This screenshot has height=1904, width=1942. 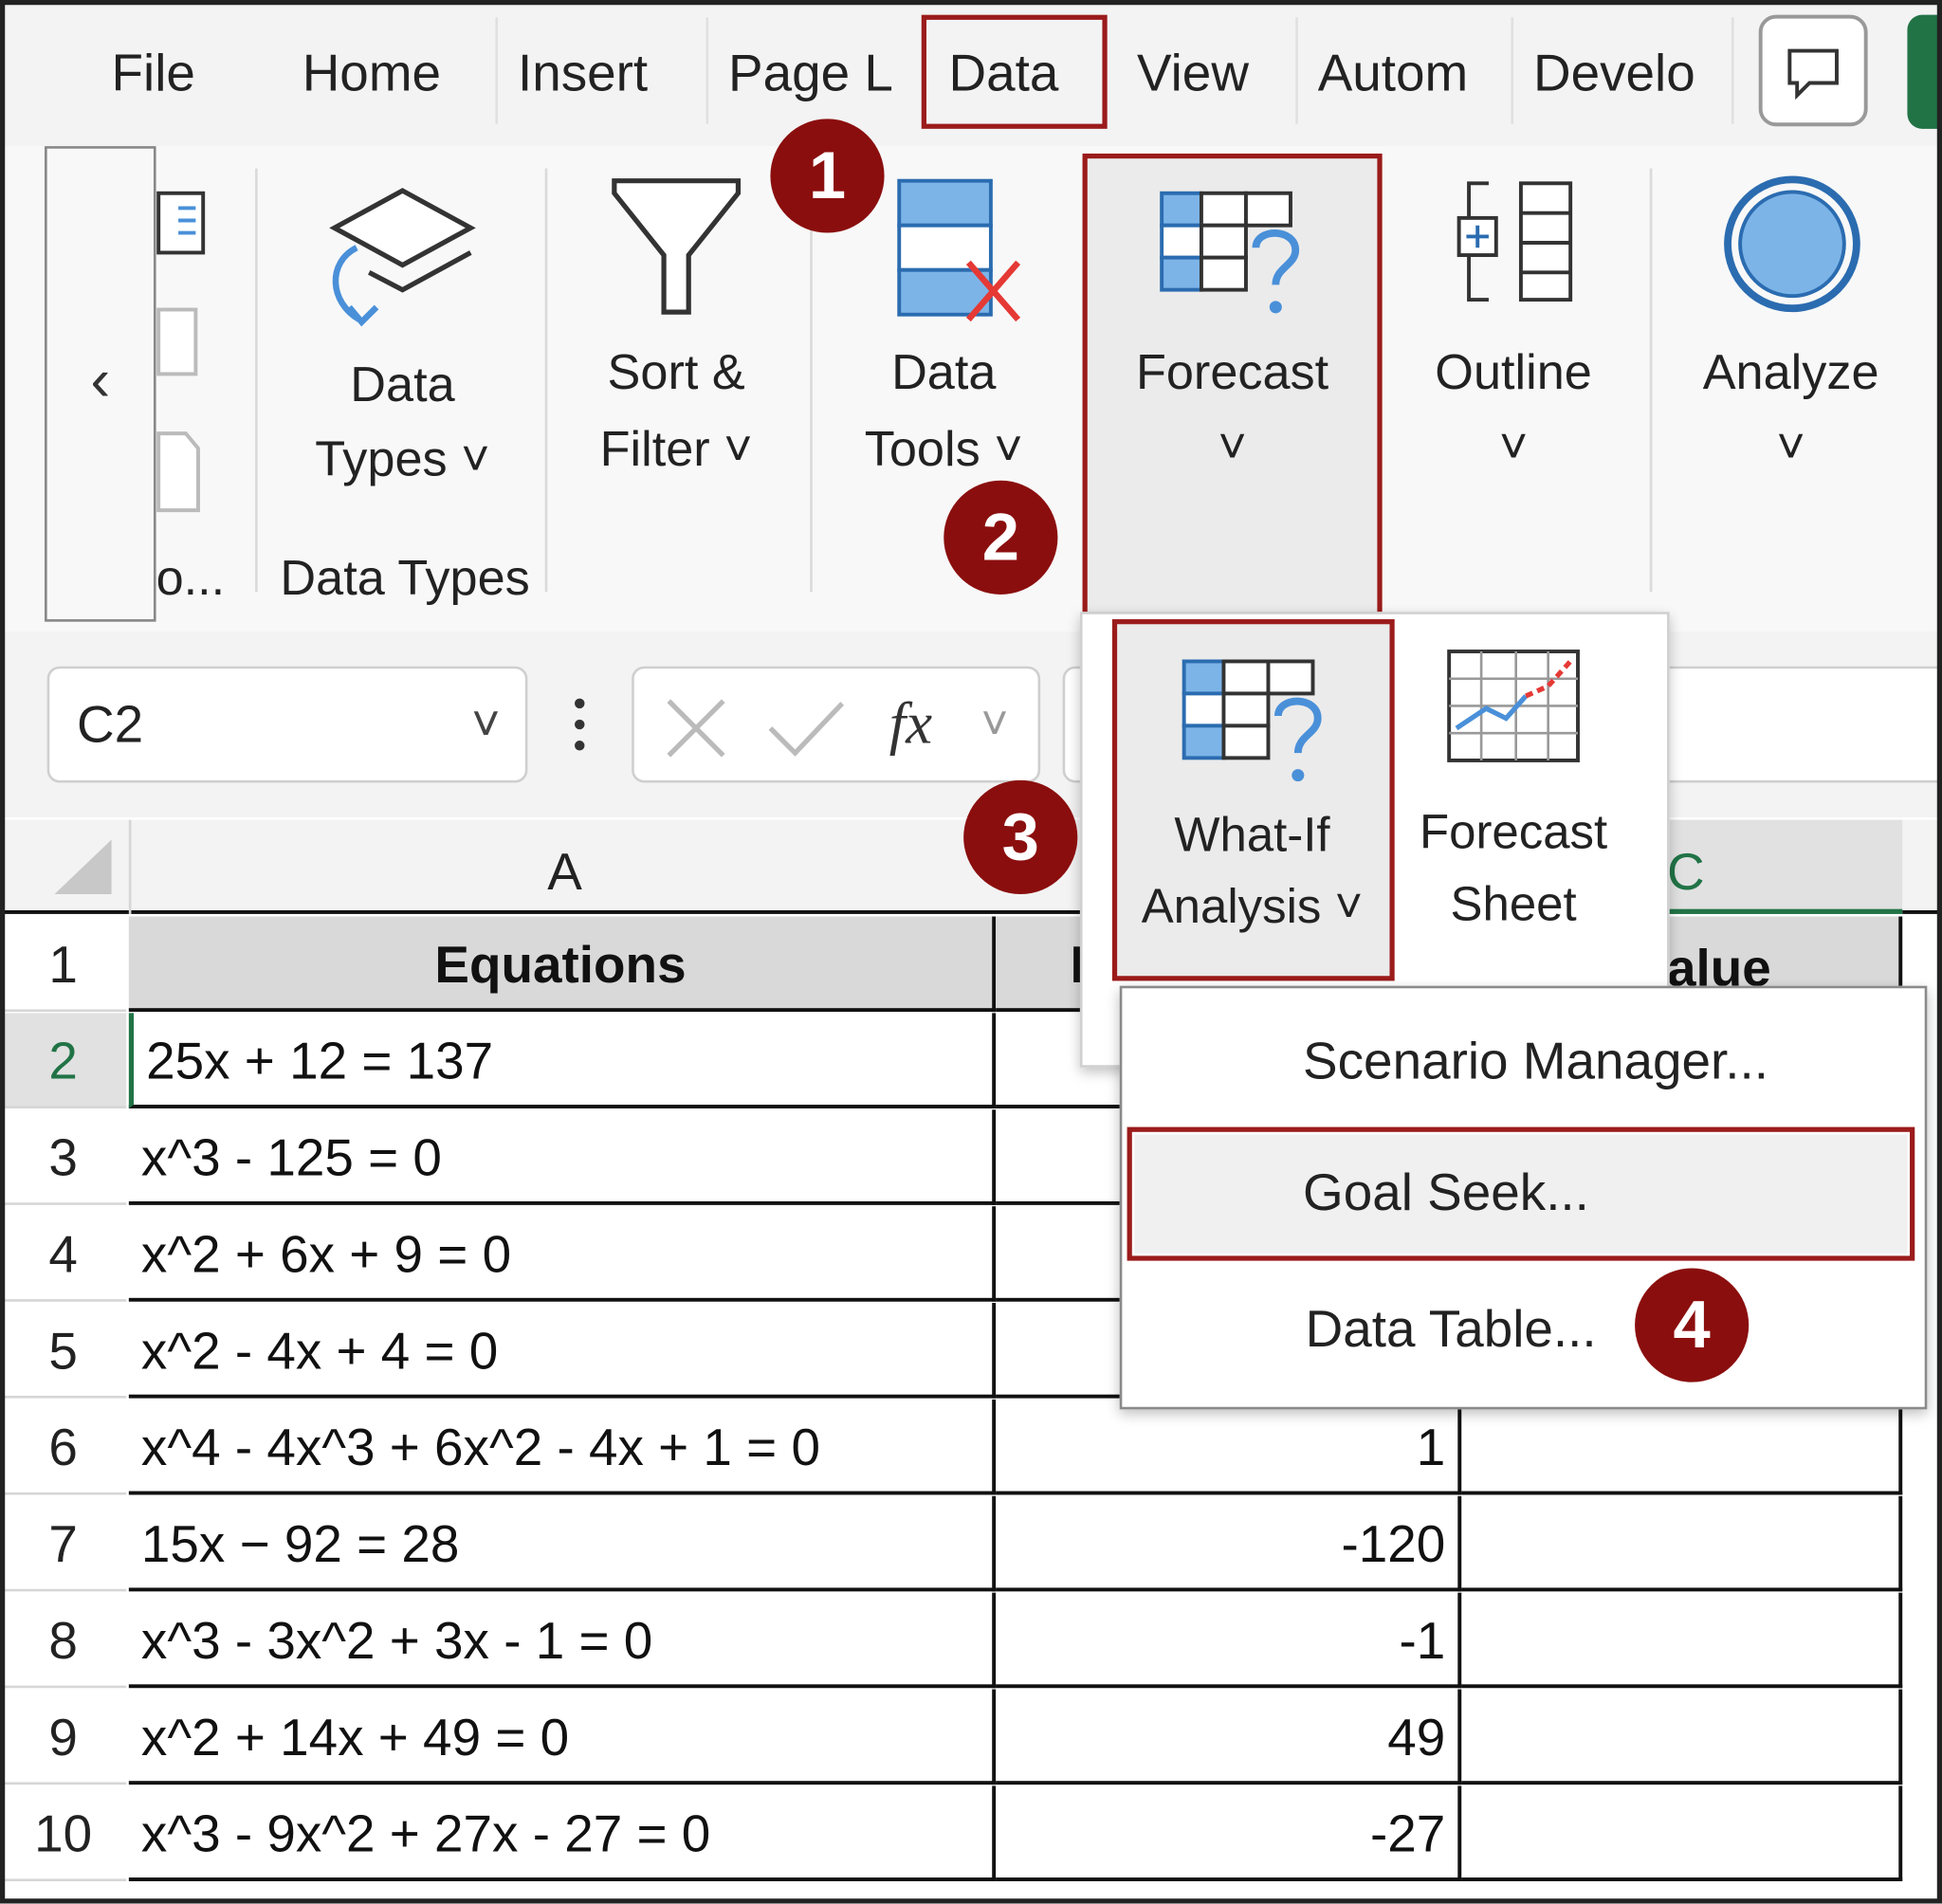 What do you see at coordinates (676, 372) in the screenshot?
I see `sort-filter-label-1: Sort &` at bounding box center [676, 372].